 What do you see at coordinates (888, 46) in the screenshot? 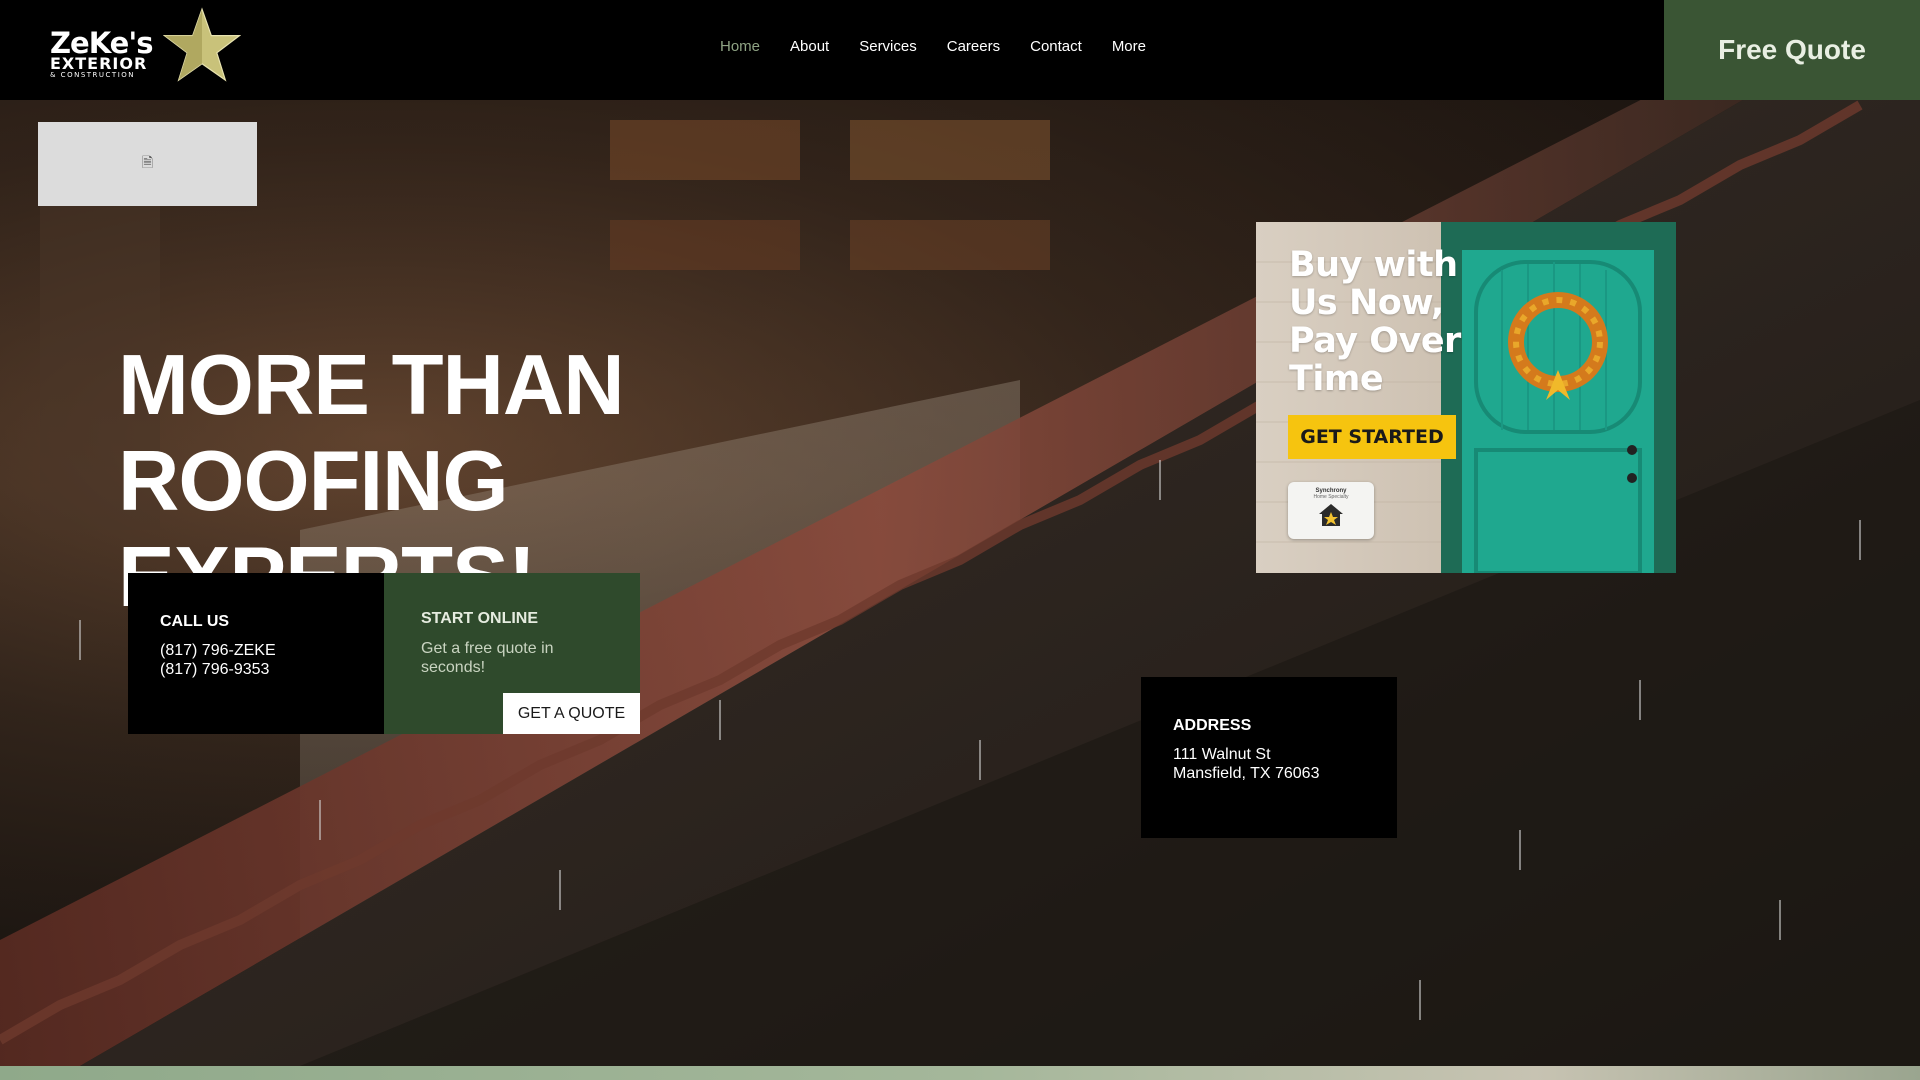
I see `nav-services: Services` at bounding box center [888, 46].